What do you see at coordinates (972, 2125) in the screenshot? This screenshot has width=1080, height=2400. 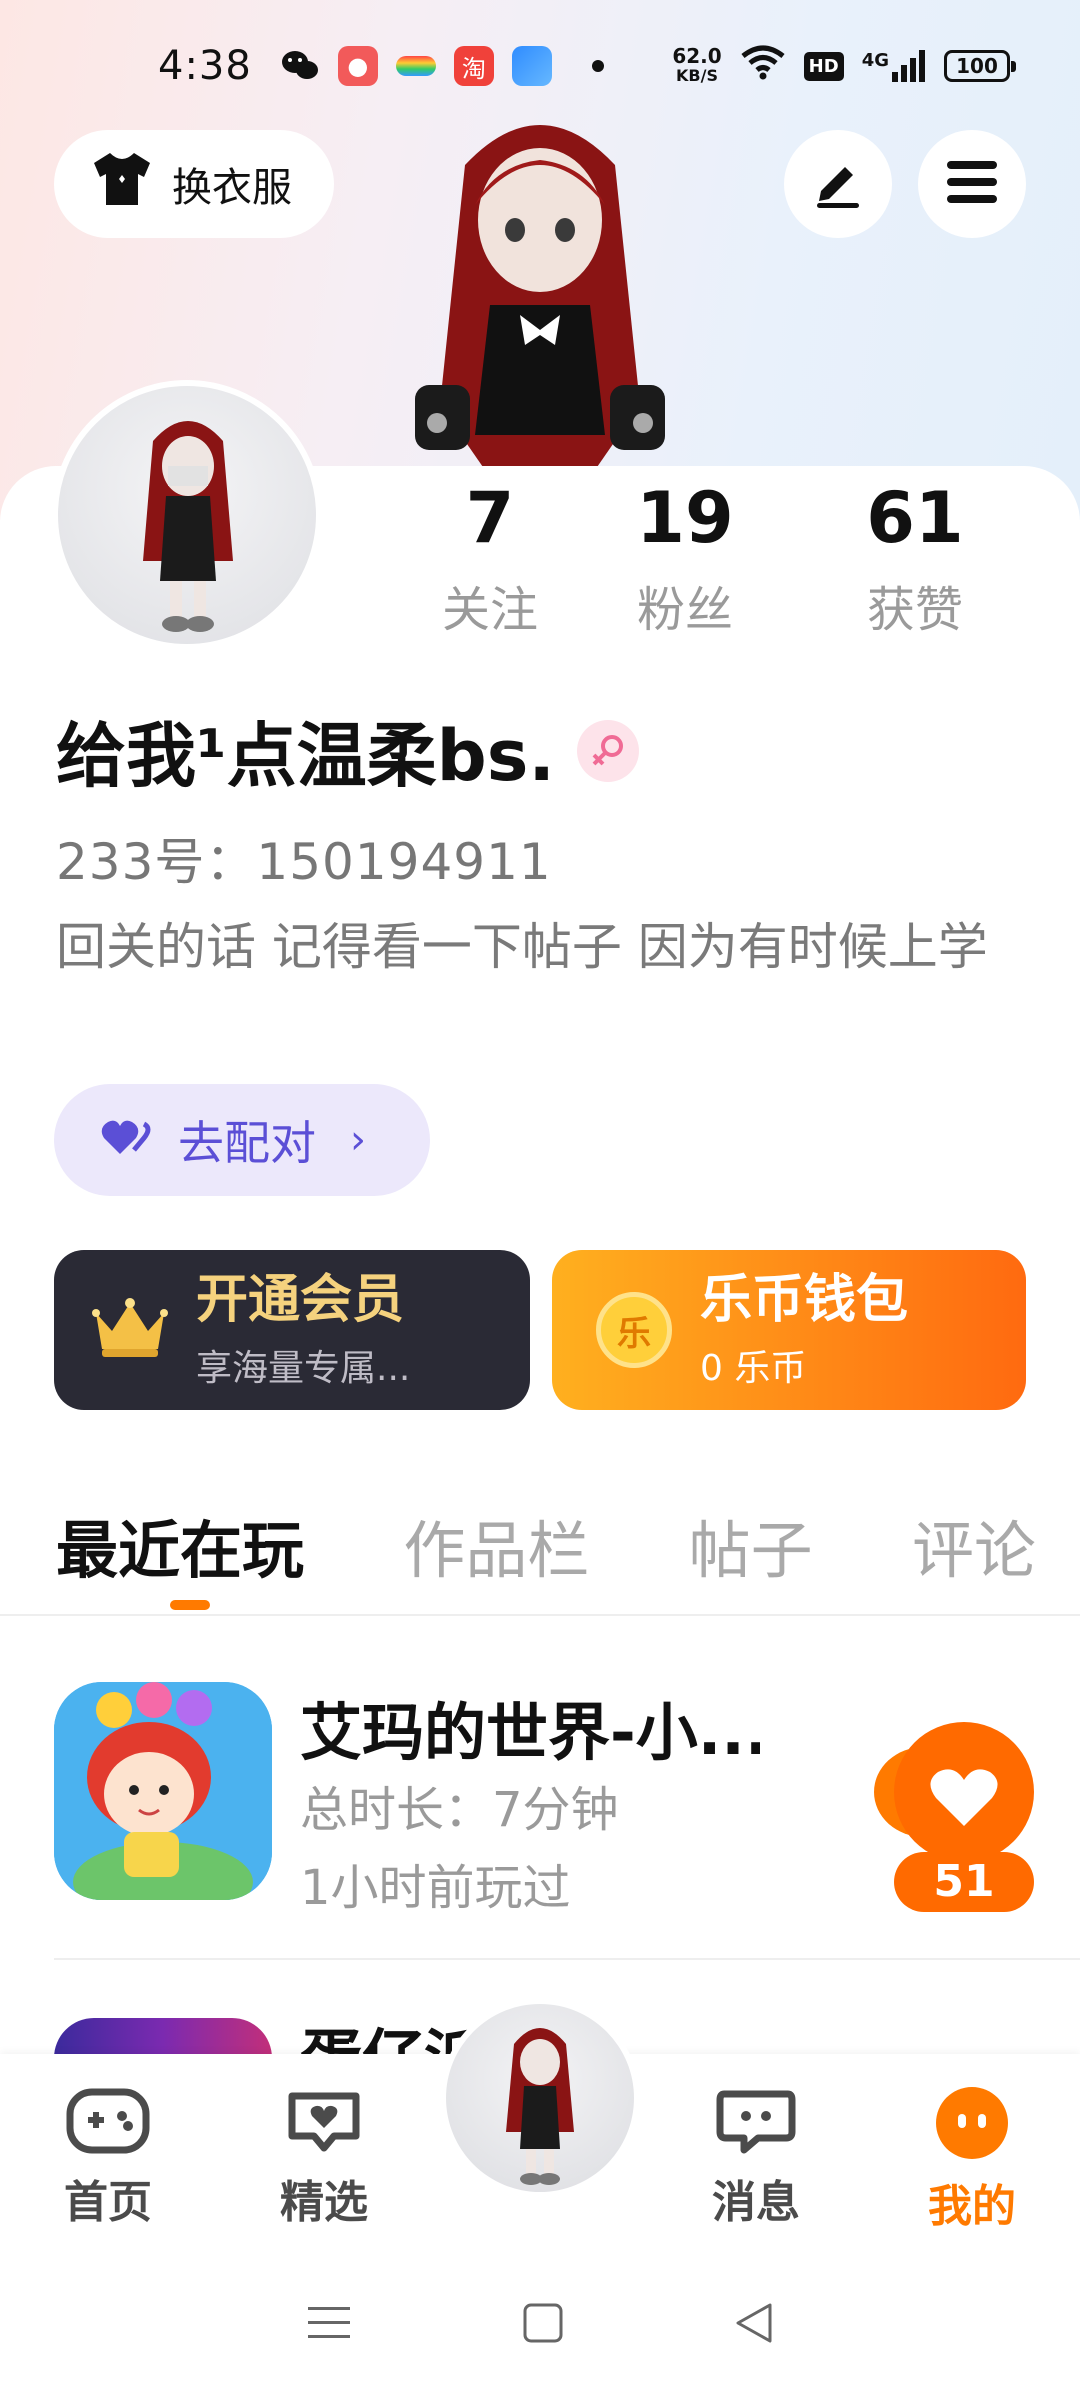 I see `profile-face-icon` at bounding box center [972, 2125].